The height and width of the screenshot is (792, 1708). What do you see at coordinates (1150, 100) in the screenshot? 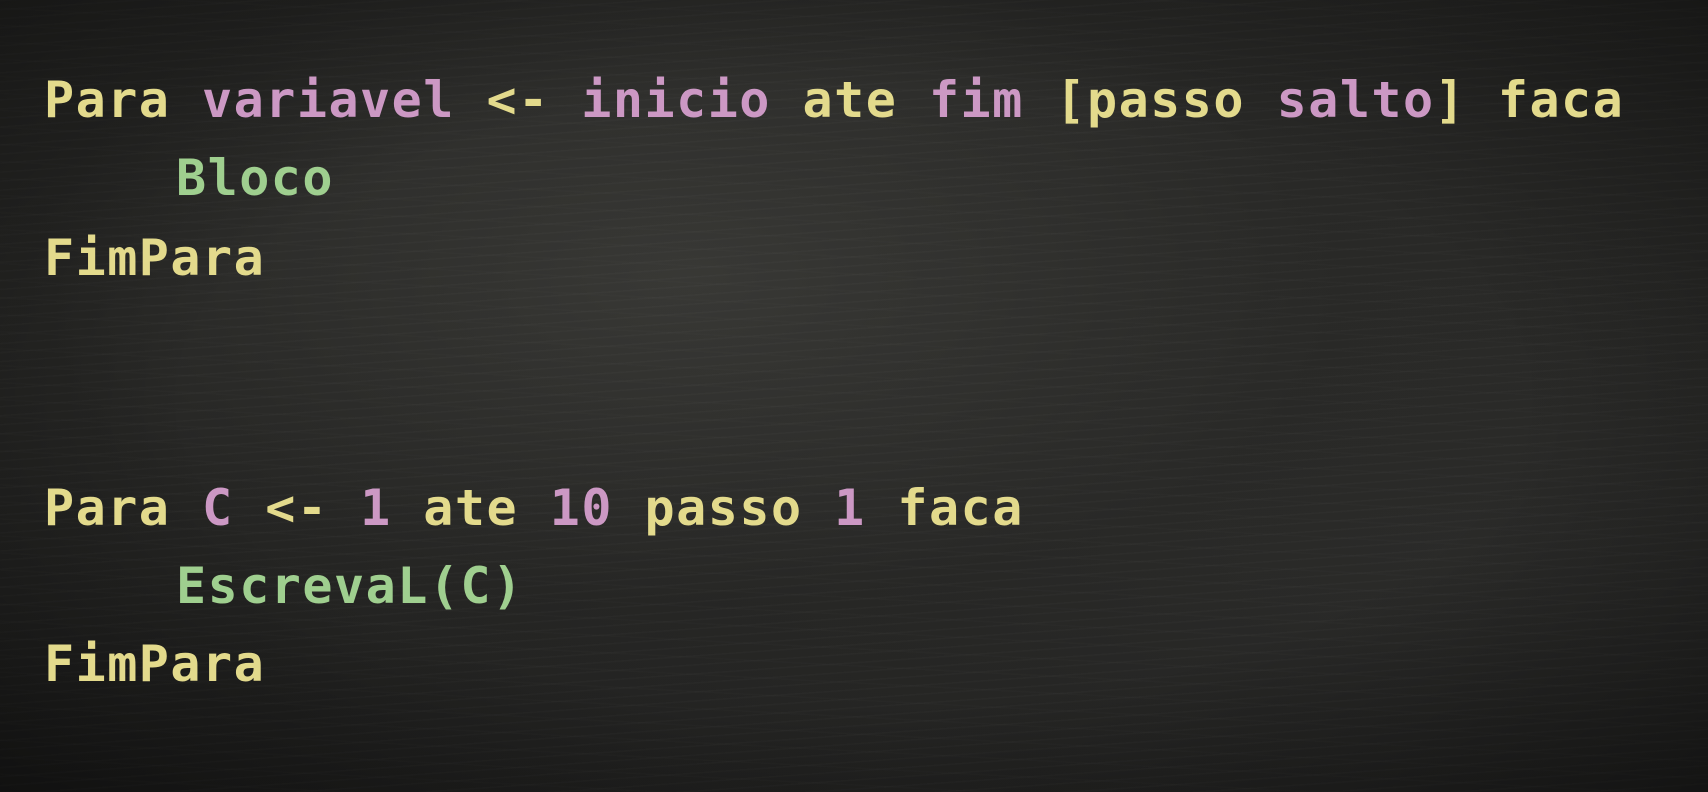
I see `keyword-passo-open: [passo` at bounding box center [1150, 100].